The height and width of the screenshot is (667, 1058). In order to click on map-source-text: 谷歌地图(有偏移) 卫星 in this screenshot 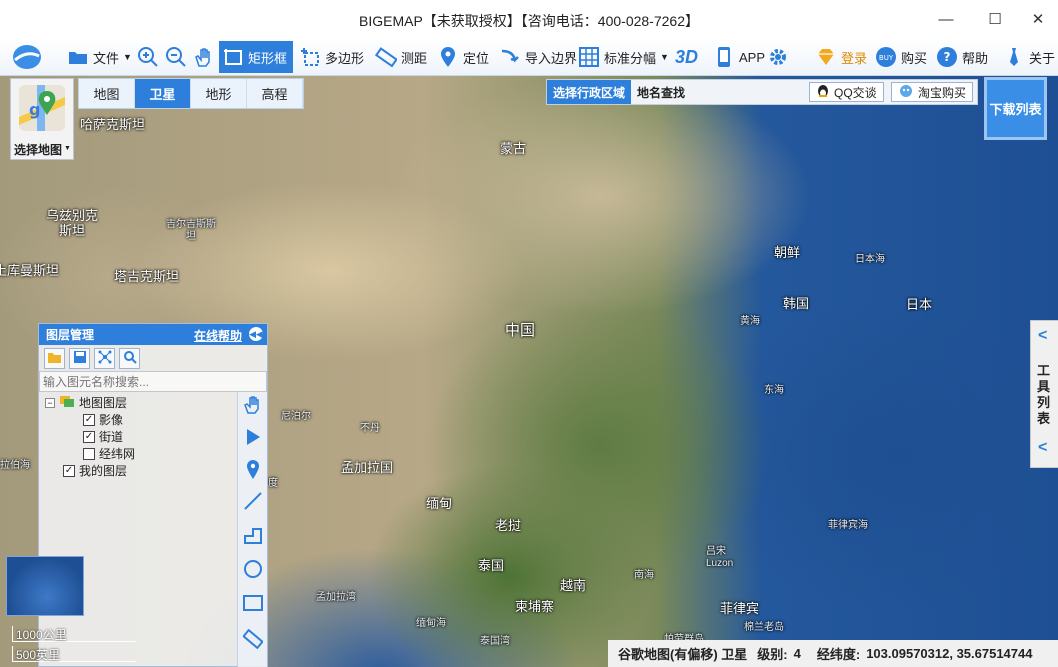, I will do `click(683, 654)`.